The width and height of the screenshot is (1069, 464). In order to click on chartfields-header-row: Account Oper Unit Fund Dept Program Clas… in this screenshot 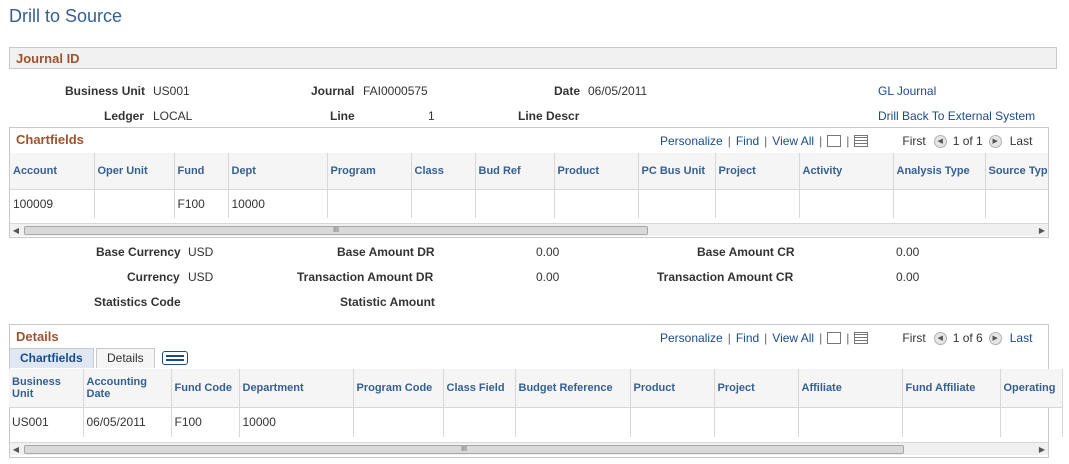, I will do `click(529, 171)`.